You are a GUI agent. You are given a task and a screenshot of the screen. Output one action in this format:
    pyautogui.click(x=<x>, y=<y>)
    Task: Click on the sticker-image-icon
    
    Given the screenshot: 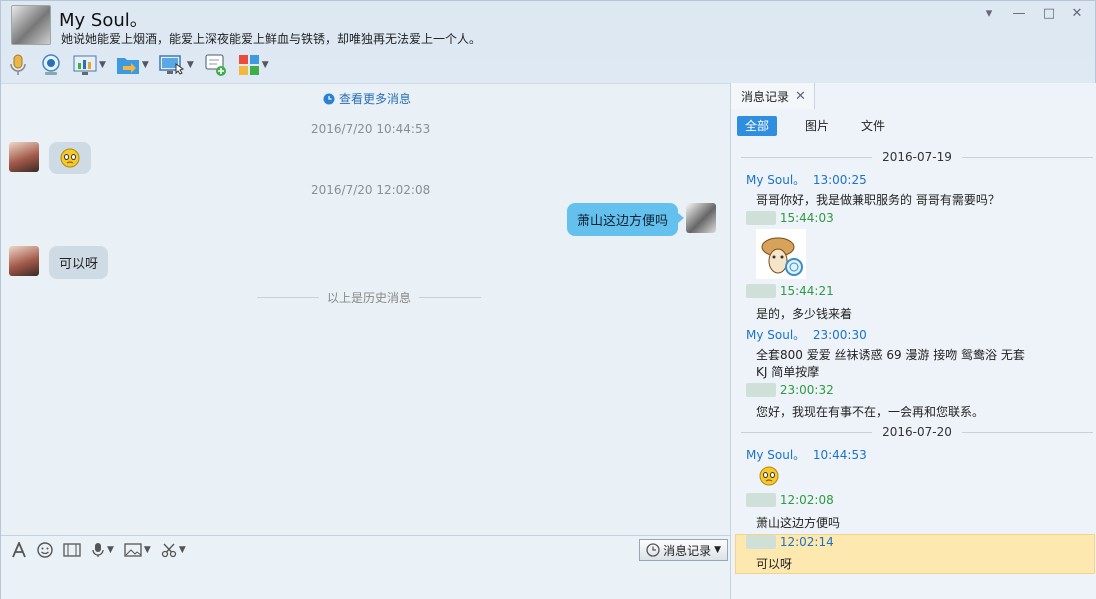 What is the action you would take?
    pyautogui.click(x=781, y=254)
    